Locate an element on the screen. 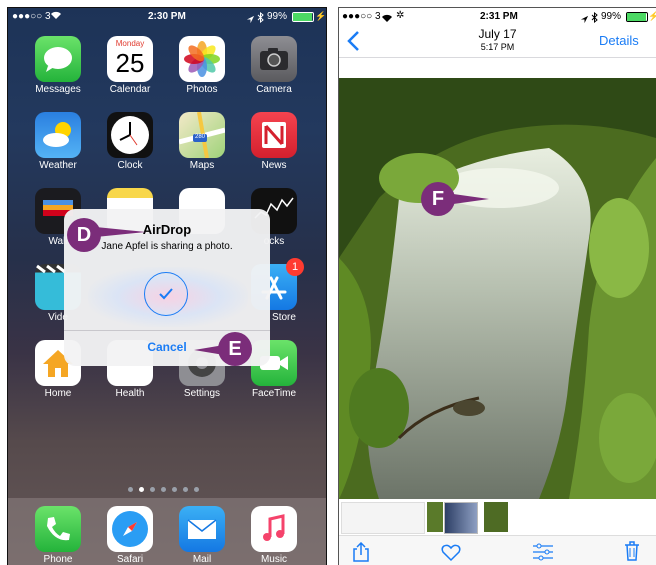  bottom-toolbar is located at coordinates (497, 550).